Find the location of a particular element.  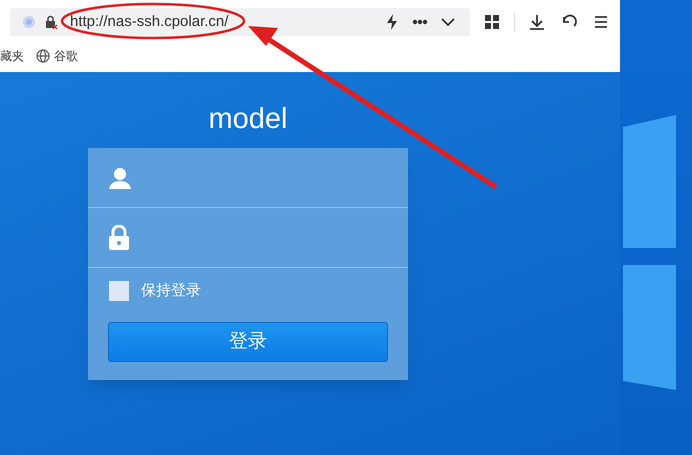

globe-icon is located at coordinates (43, 56).